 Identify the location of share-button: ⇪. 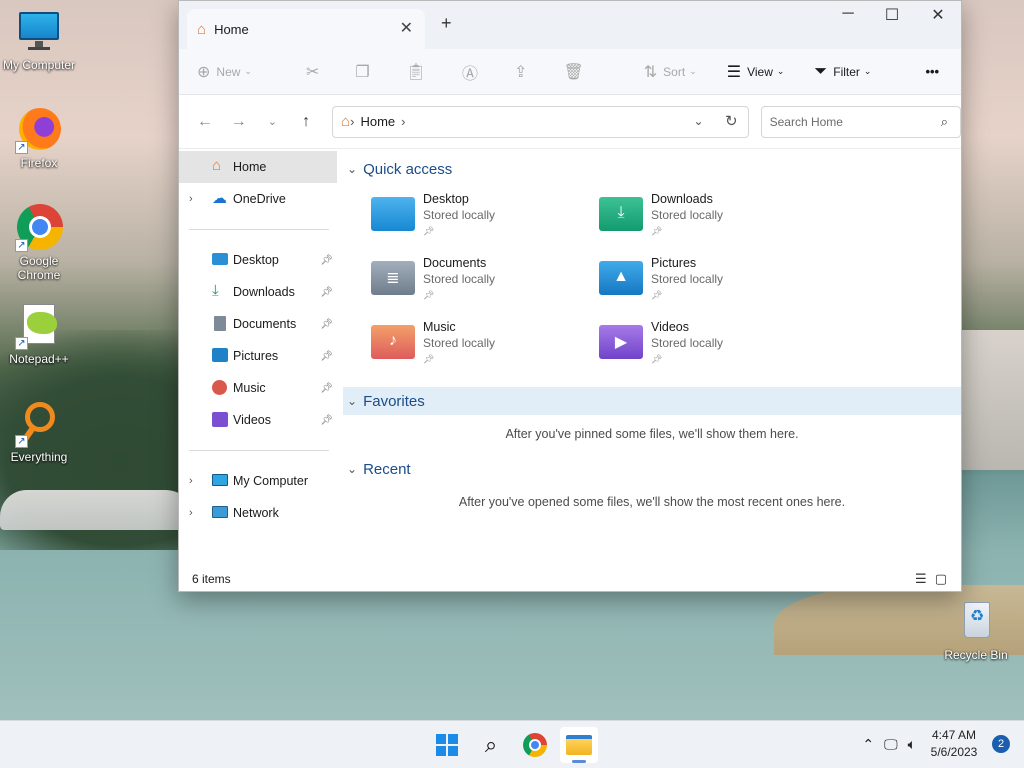
(523, 72).